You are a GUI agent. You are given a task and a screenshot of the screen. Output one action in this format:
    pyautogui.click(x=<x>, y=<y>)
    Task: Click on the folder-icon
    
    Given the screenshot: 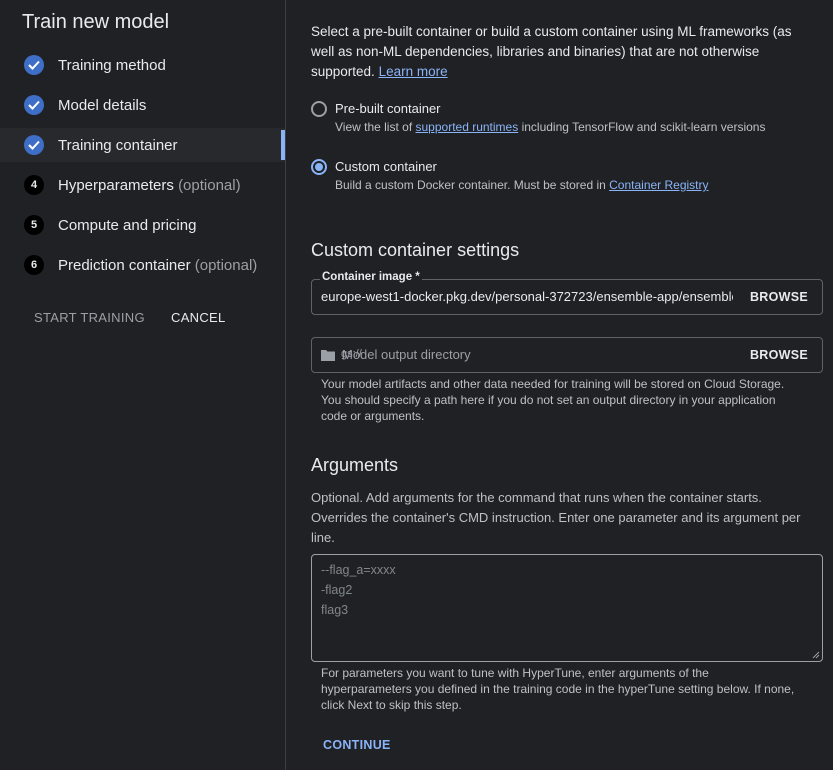 What is the action you would take?
    pyautogui.click(x=328, y=355)
    